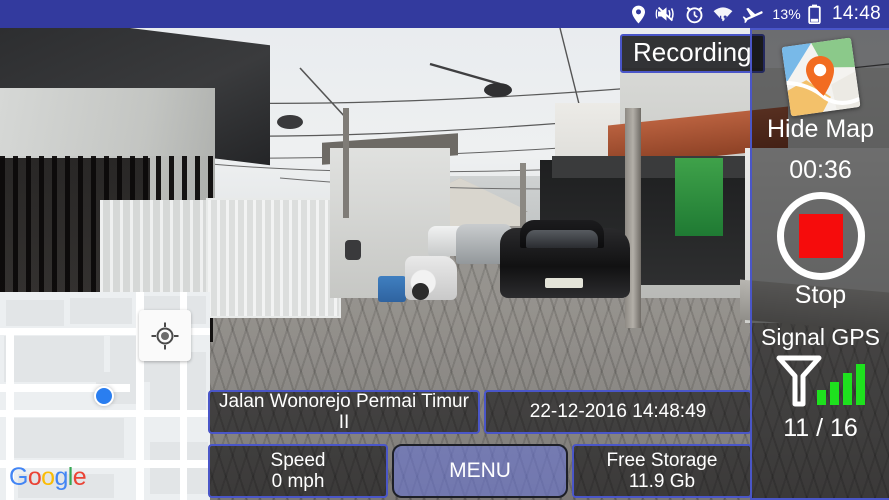 The width and height of the screenshot is (889, 500). What do you see at coordinates (662, 481) in the screenshot?
I see `storage-value: 11.9 Gb` at bounding box center [662, 481].